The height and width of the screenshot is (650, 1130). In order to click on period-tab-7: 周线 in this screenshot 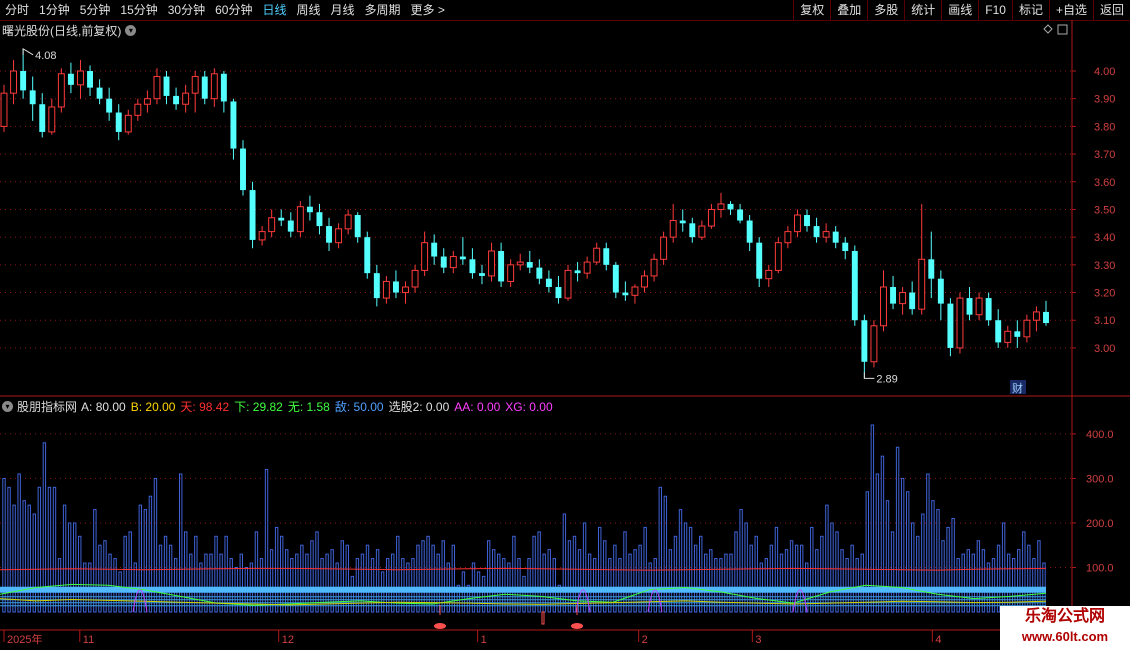, I will do `click(308, 10)`.